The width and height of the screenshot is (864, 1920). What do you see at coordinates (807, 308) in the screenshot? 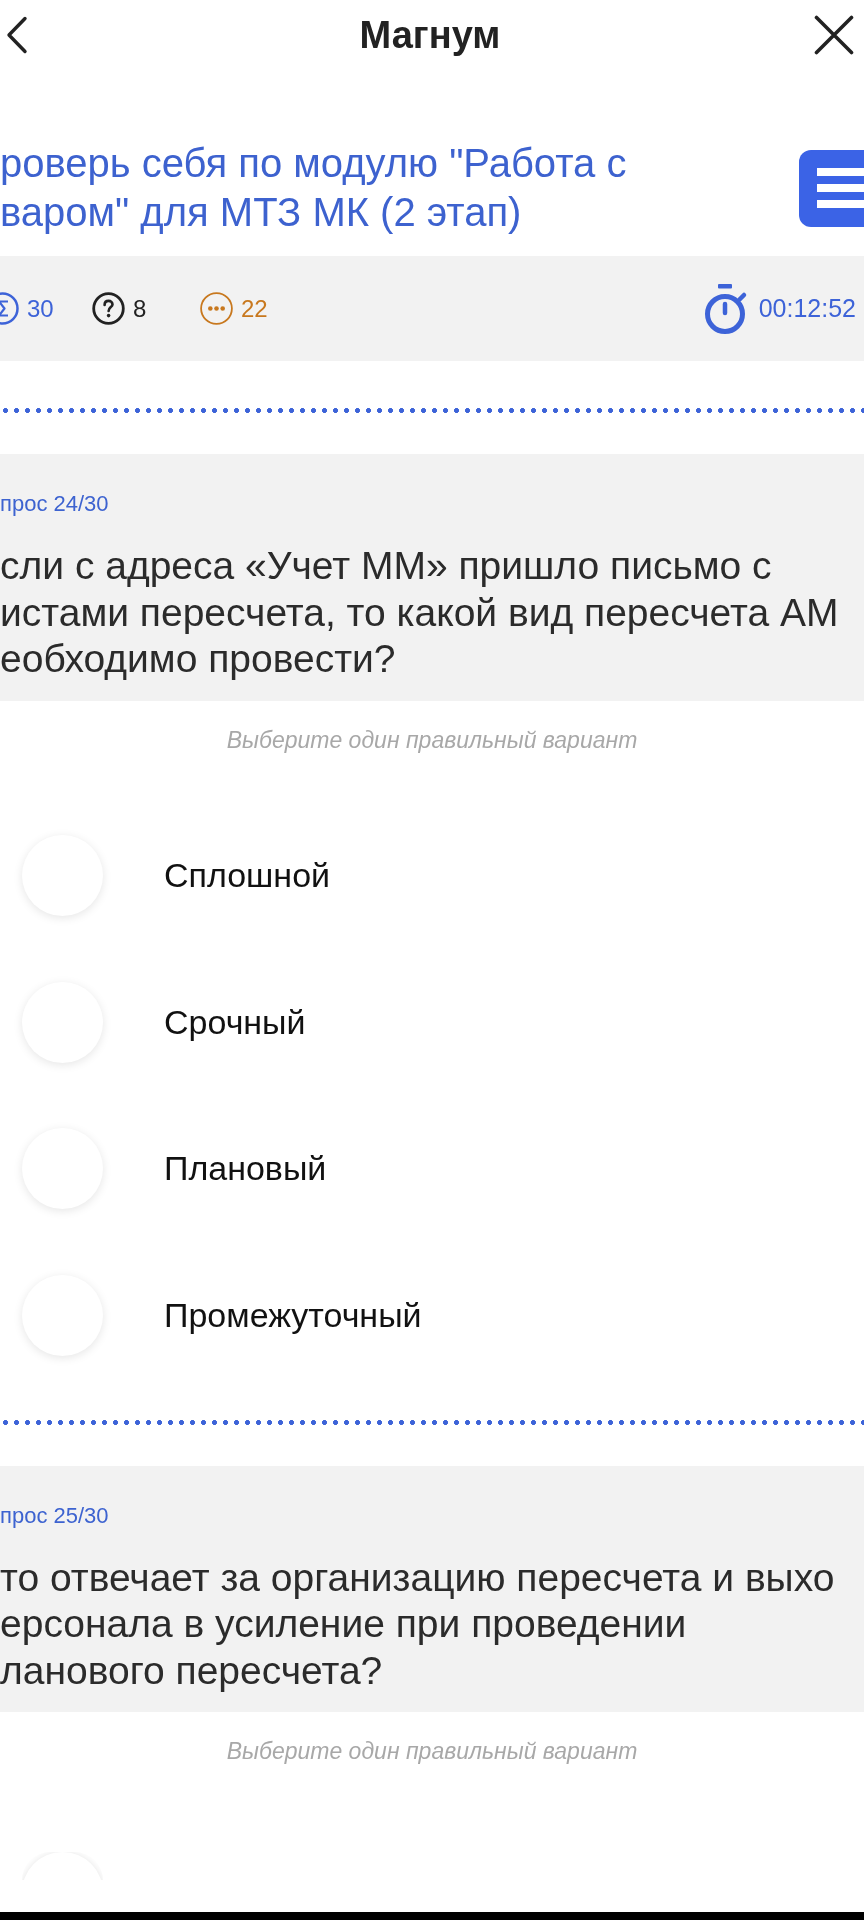
I see `timer-text: 00:12:52` at bounding box center [807, 308].